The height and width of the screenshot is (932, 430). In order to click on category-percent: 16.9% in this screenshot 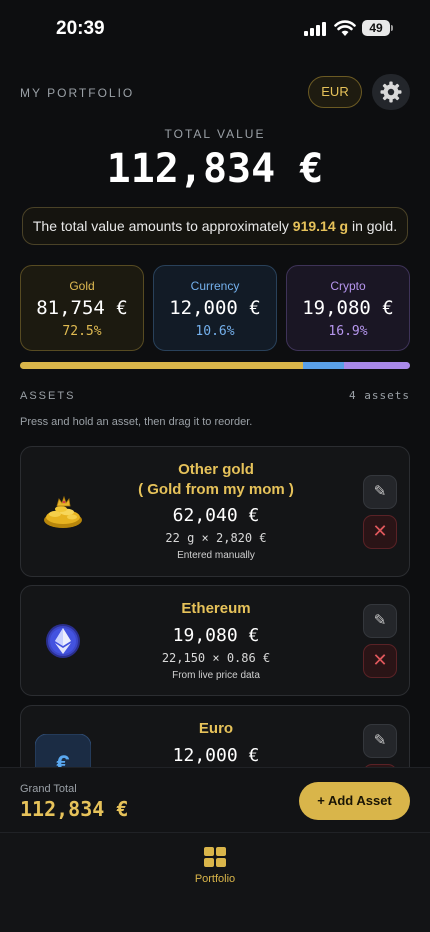, I will do `click(348, 331)`.